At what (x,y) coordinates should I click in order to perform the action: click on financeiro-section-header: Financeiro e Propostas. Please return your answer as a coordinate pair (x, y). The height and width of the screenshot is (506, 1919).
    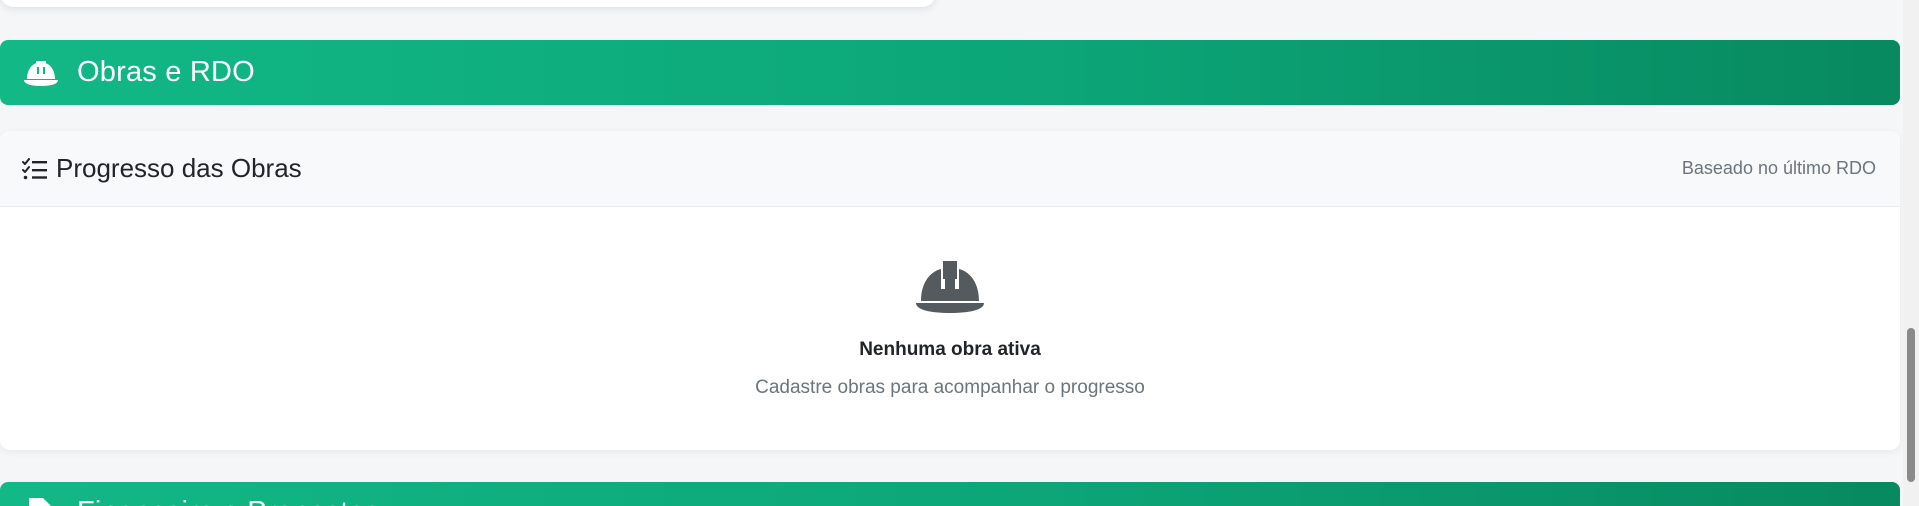
    Looking at the image, I should click on (950, 494).